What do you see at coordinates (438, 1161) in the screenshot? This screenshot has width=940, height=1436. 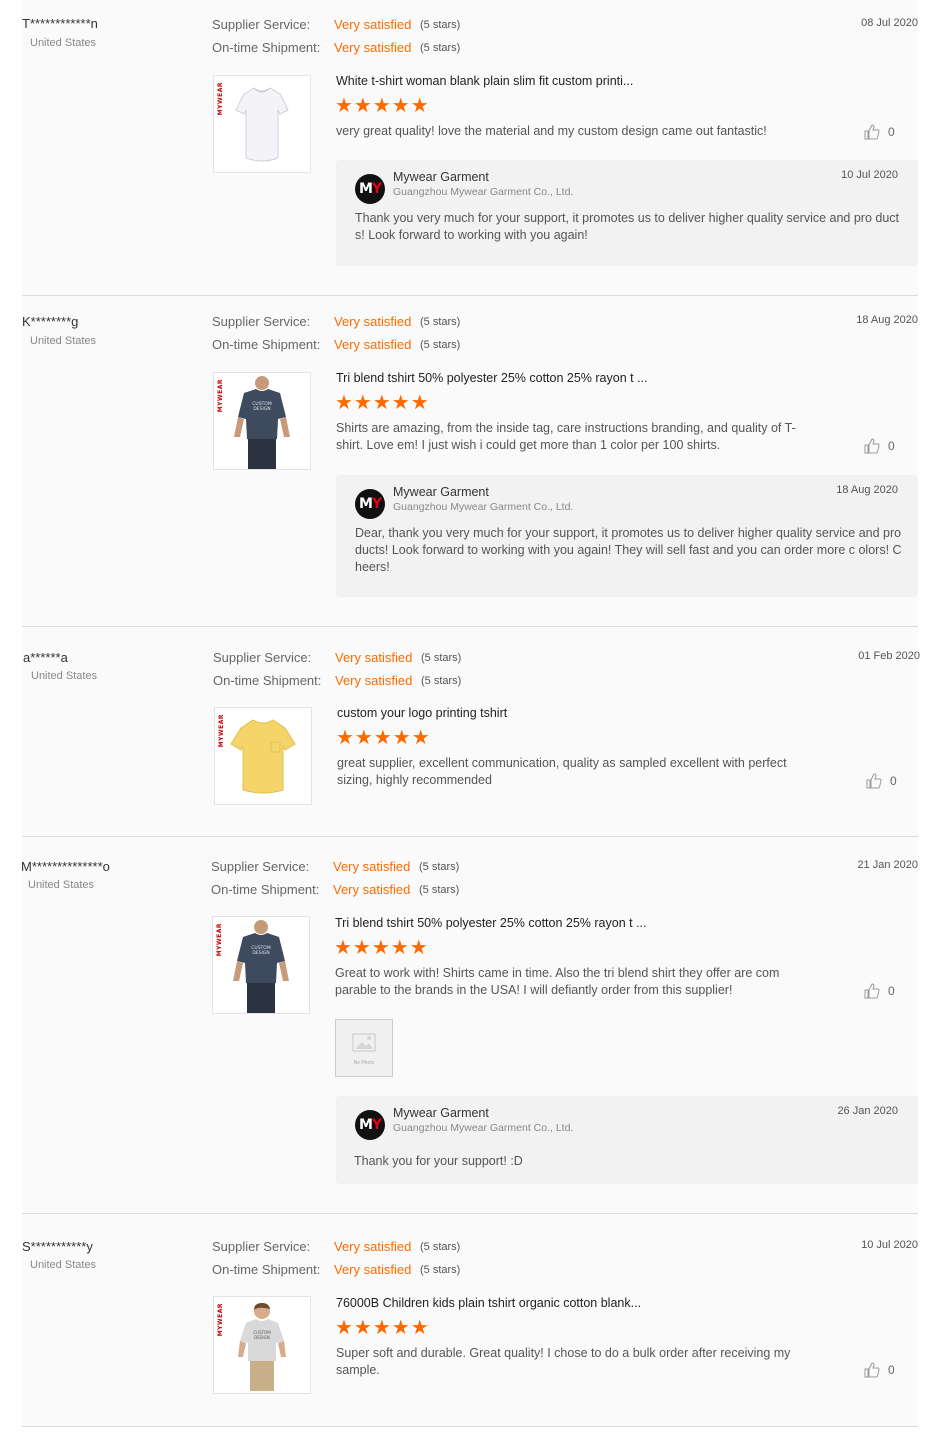 I see `reply-text: Thank you for your support! :D` at bounding box center [438, 1161].